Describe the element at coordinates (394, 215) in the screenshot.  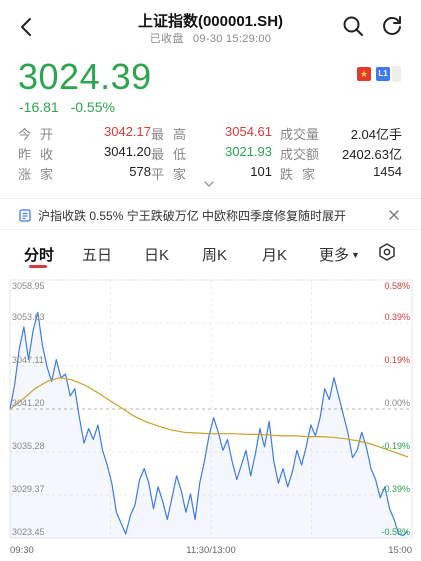
I see `close-icon` at that location.